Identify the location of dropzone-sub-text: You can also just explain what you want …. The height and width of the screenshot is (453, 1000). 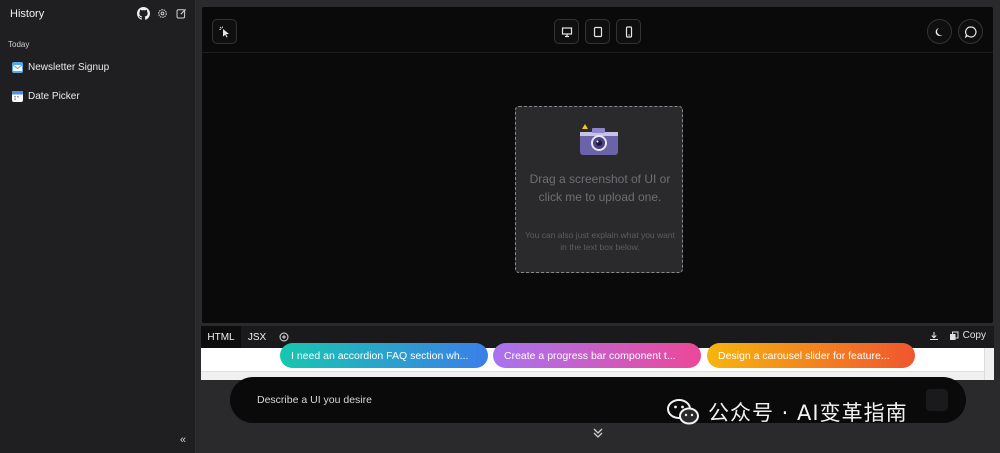
(600, 241).